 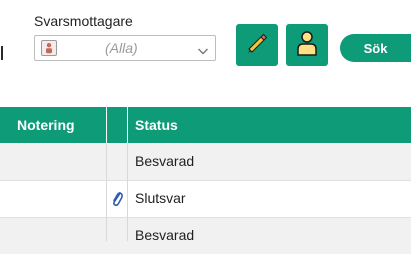 What do you see at coordinates (46, 125) in the screenshot?
I see `column-header-notering: Notering` at bounding box center [46, 125].